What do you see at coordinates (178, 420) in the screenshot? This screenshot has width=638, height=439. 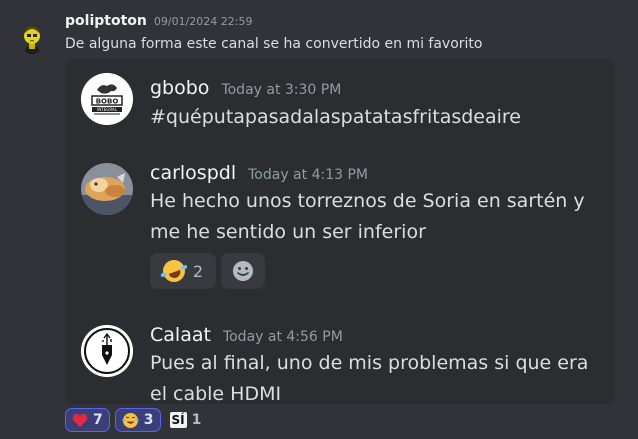 I see `si-emoji-icon: SÍ` at bounding box center [178, 420].